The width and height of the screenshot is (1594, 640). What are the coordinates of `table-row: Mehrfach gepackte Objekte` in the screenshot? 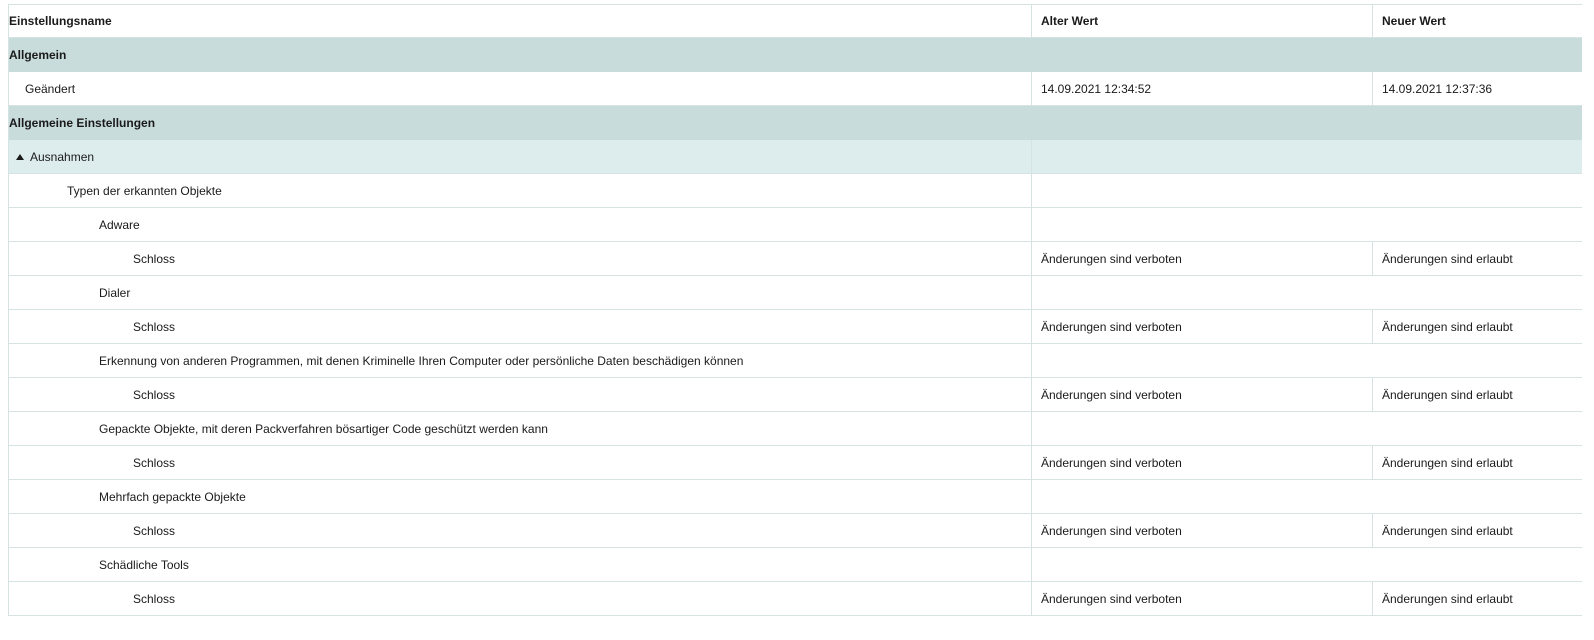 It's located at (795, 497).